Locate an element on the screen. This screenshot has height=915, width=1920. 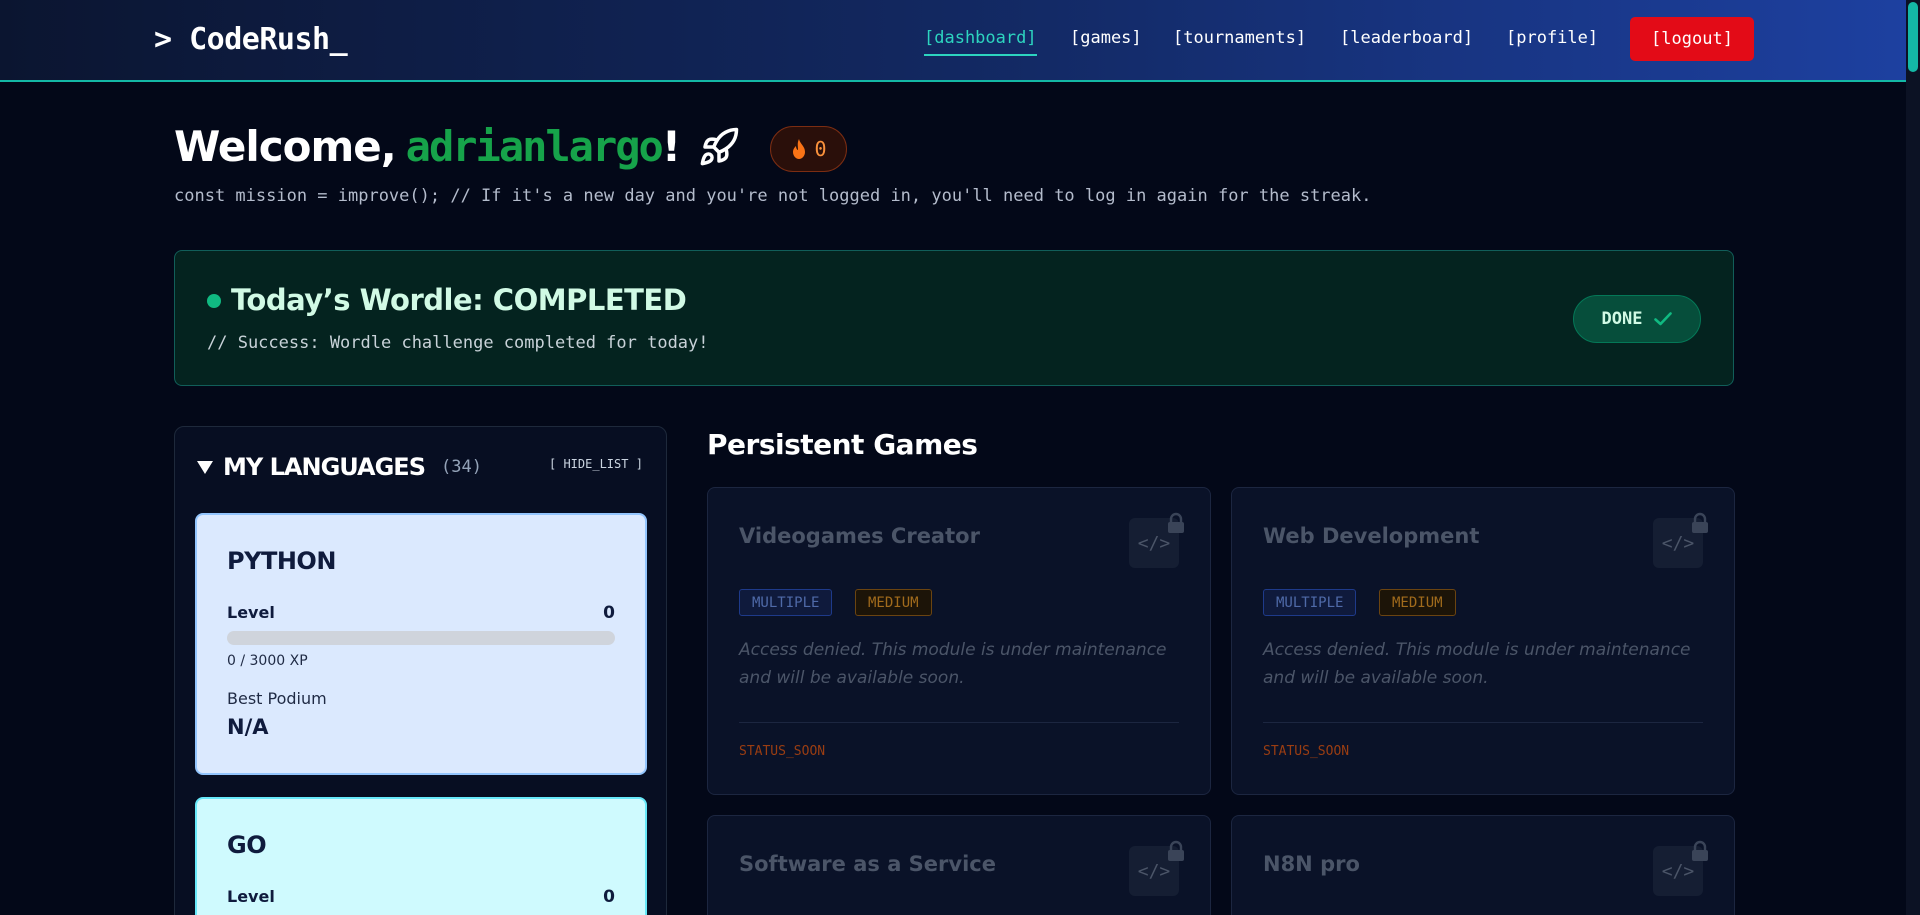
nav-leaderboard: [leaderboard] is located at coordinates (1406, 38).